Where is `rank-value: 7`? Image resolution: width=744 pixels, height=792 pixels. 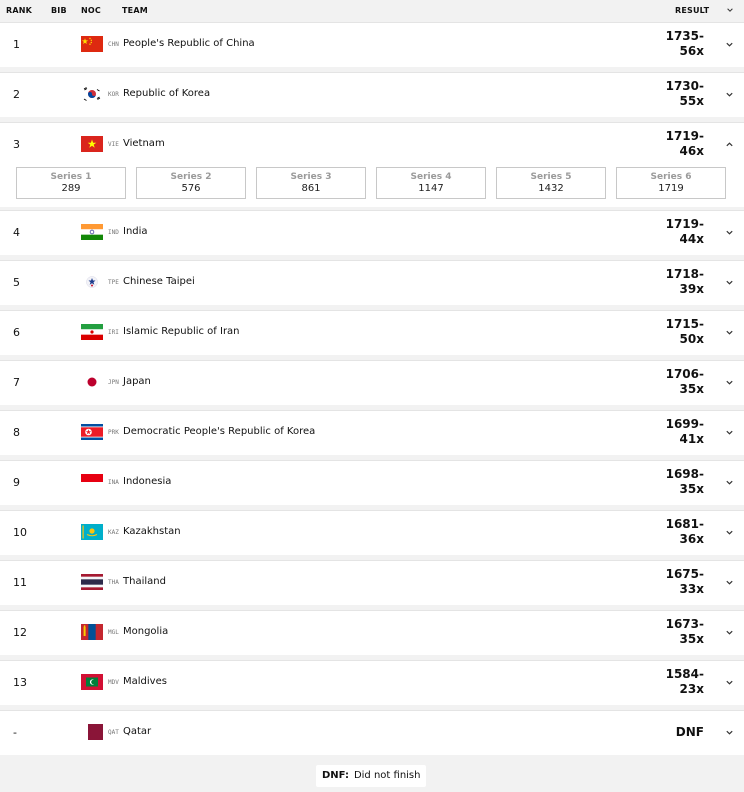
rank-value: 7 is located at coordinates (16, 382).